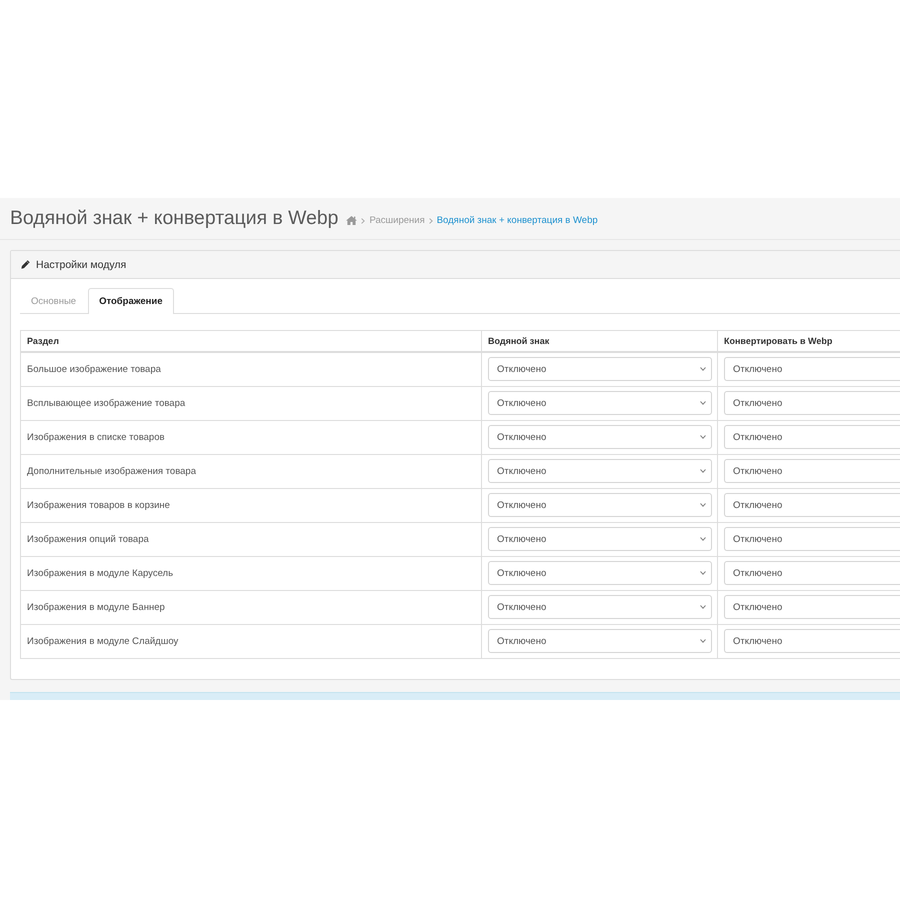 This screenshot has width=900, height=900. Describe the element at coordinates (131, 301) in the screenshot. I see `tab: Отображение` at that location.